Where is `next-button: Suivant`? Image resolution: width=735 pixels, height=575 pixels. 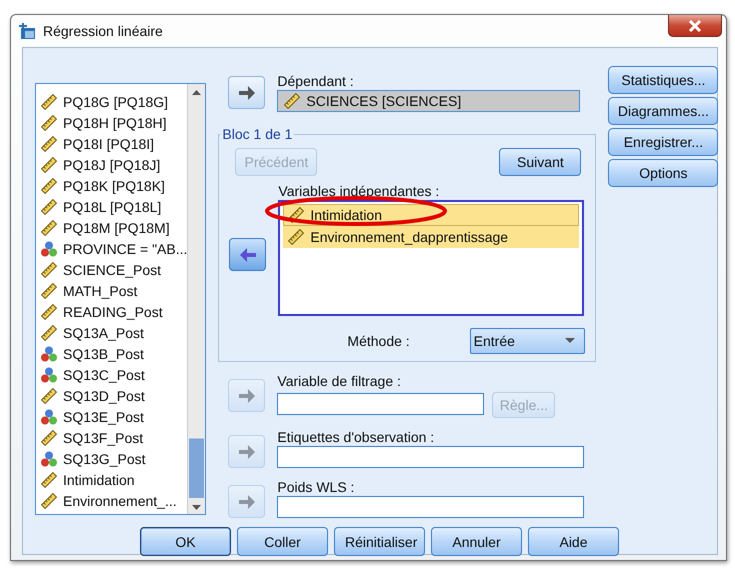
next-button: Suivant is located at coordinates (540, 162).